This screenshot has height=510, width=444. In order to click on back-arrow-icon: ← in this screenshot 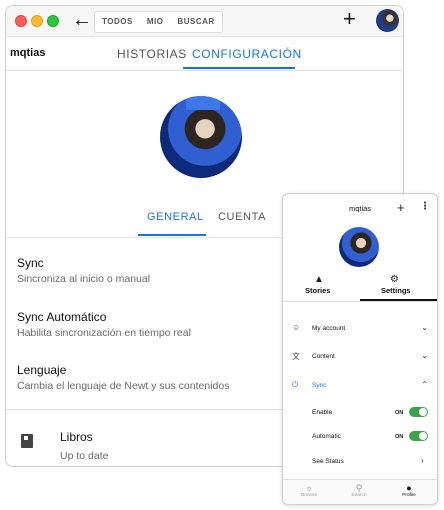, I will do `click(82, 20)`.